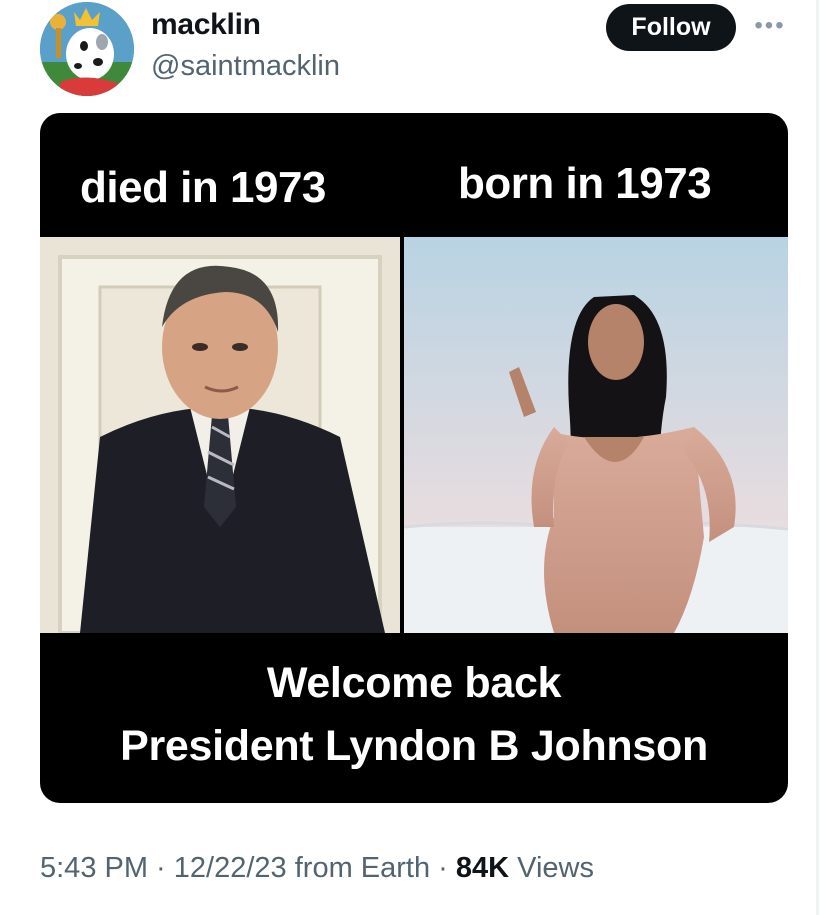  What do you see at coordinates (817, 457) in the screenshot?
I see `column-border` at bounding box center [817, 457].